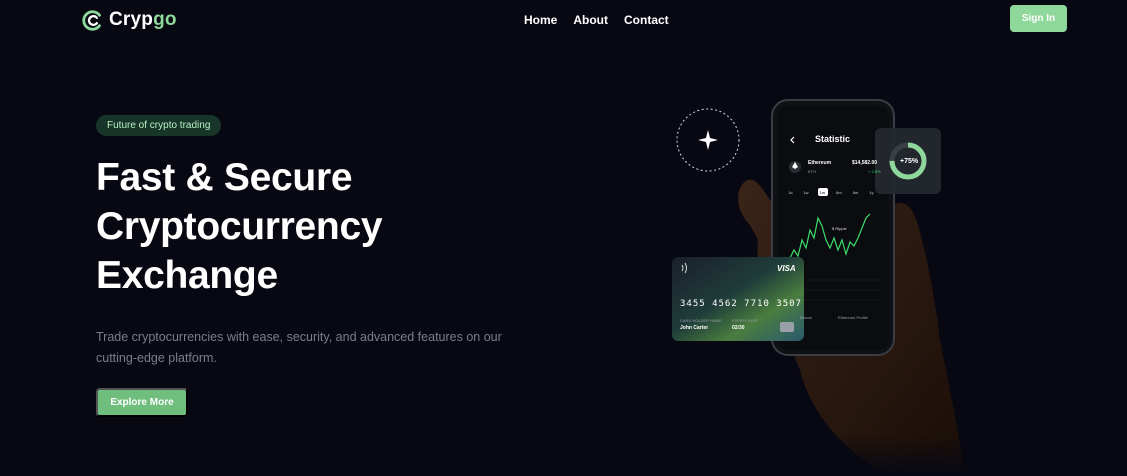 This screenshot has width=1127, height=476. Describe the element at coordinates (91, 20) in the screenshot. I see `logo-icon` at that location.